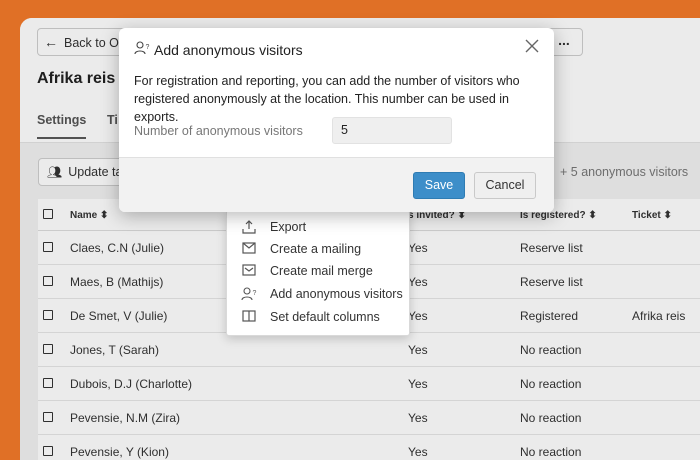 The image size is (700, 460). Describe the element at coordinates (319, 250) in the screenshot. I see `menu-item-create-mailing: Create a mailing` at that location.